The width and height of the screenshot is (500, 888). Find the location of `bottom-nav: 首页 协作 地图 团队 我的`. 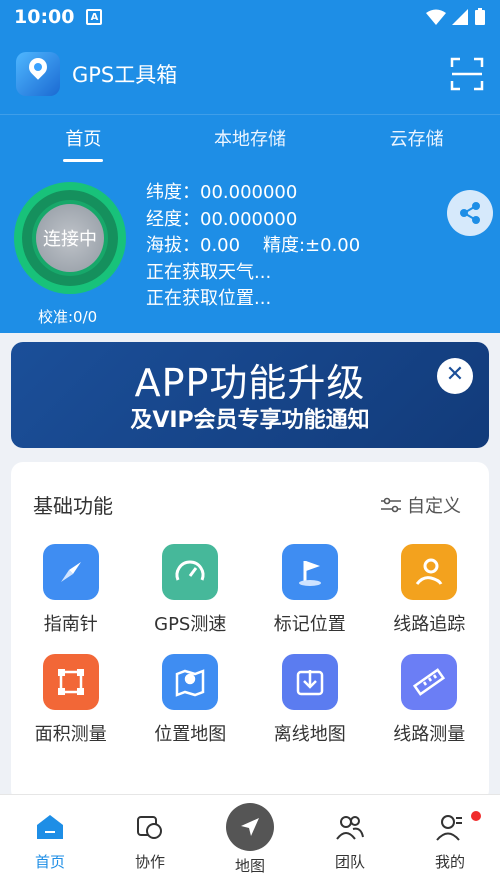

bottom-nav: 首页 协作 地图 团队 我的 is located at coordinates (250, 841).